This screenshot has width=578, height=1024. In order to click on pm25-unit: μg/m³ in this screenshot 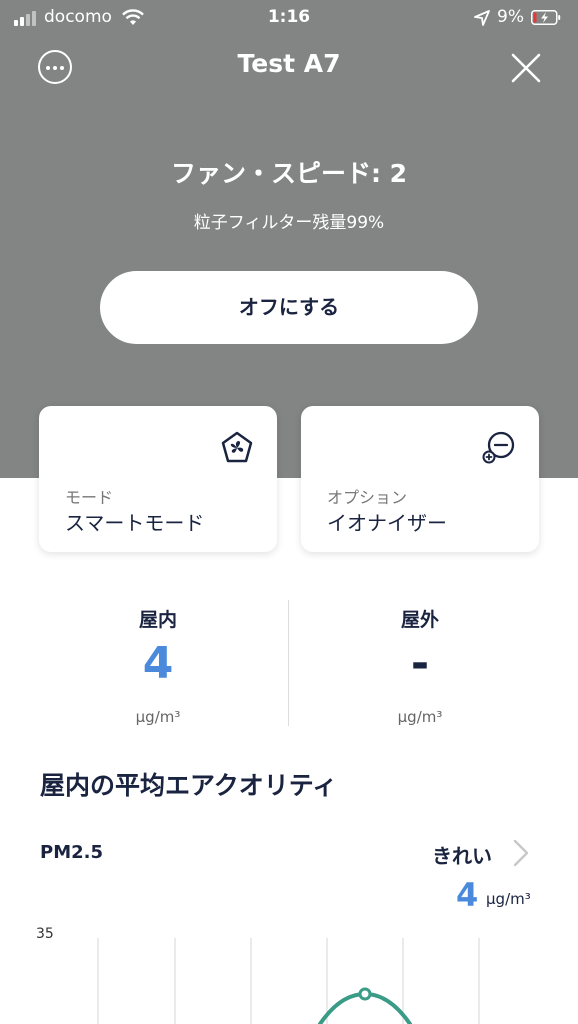, I will do `click(508, 899)`.